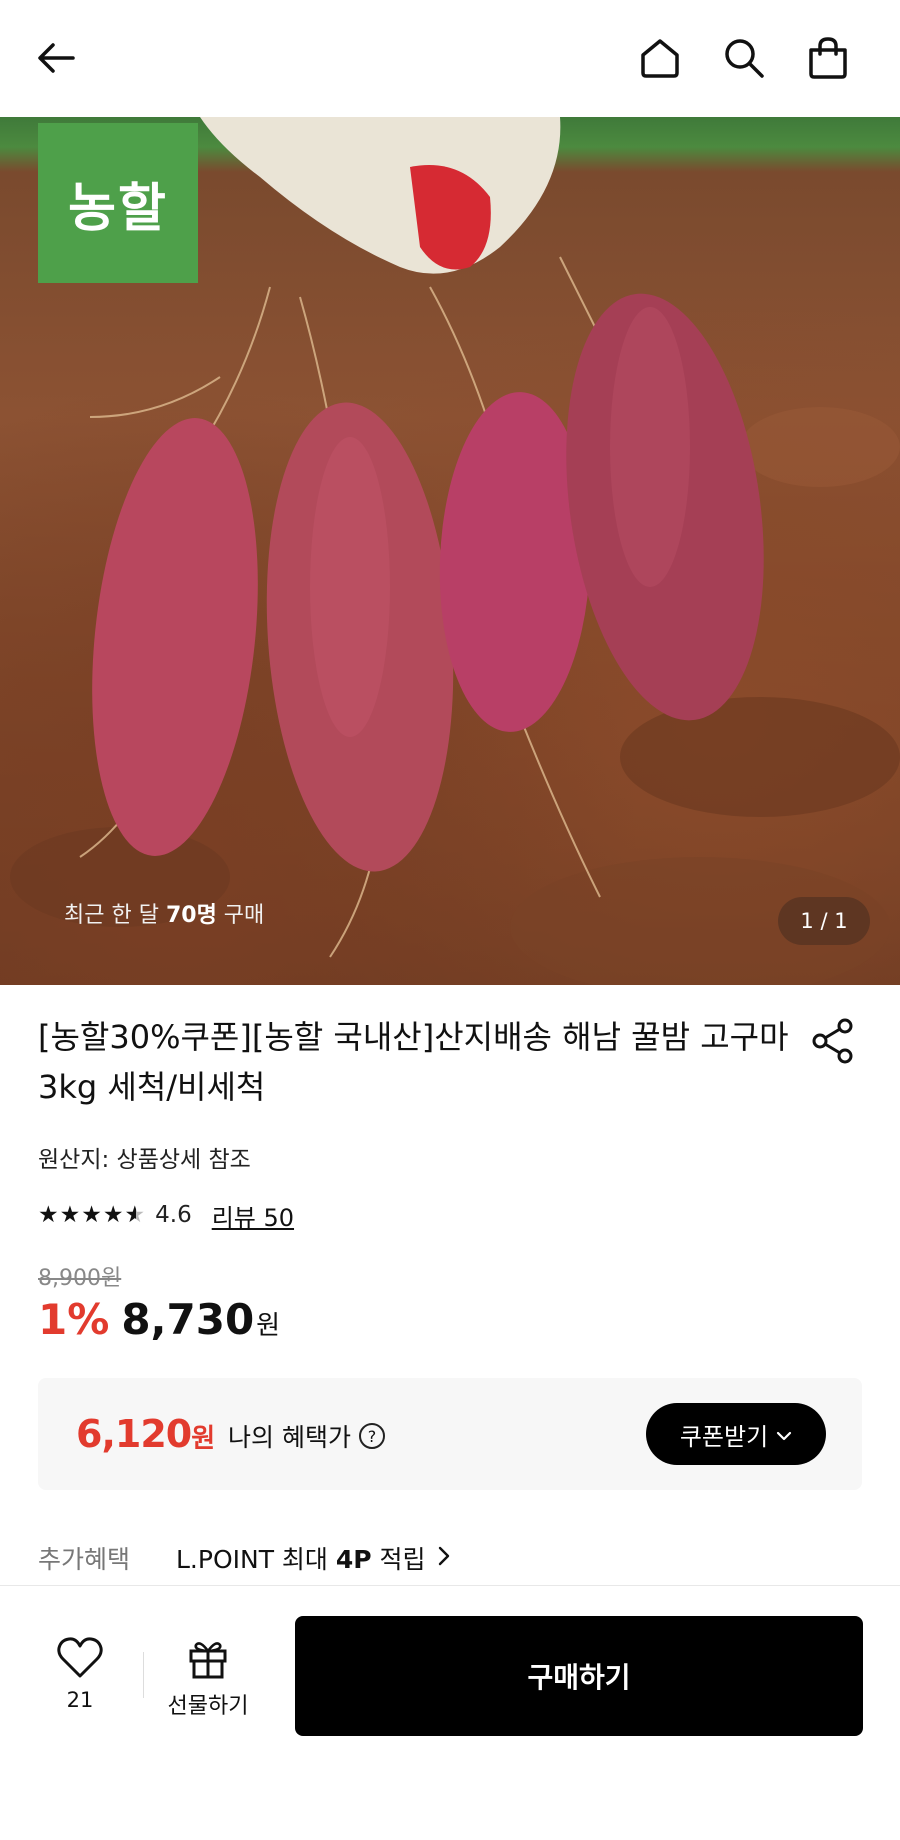  I want to click on gift-button: 선물하기, so click(208, 1678).